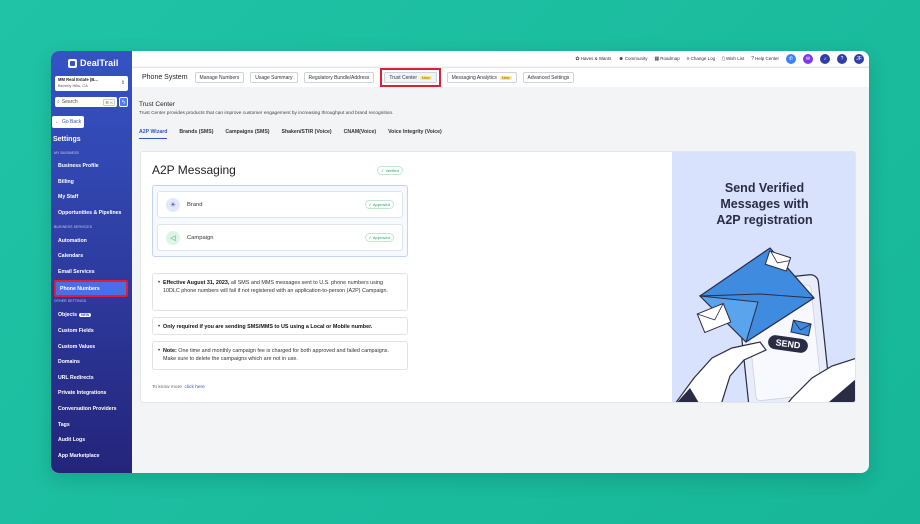 The width and height of the screenshot is (920, 524). I want to click on campaign-row: ◁ Campaign ✓ Approved, so click(280, 237).